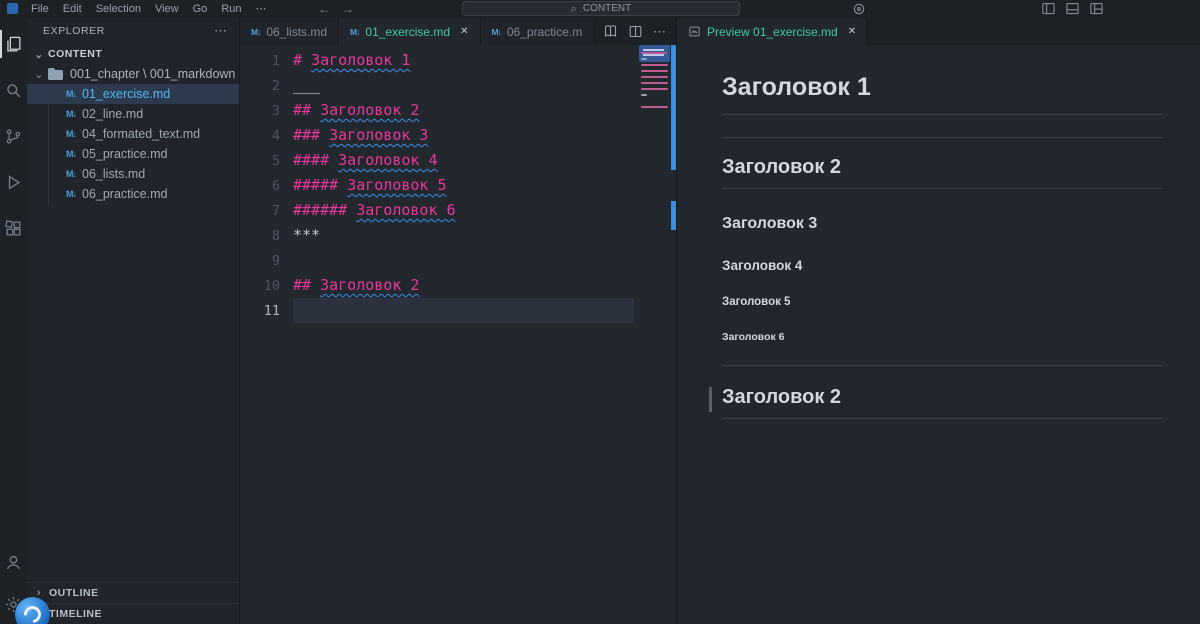 Image resolution: width=1200 pixels, height=624 pixels. What do you see at coordinates (325, 210) in the screenshot?
I see `heading-marker-token: ######` at bounding box center [325, 210].